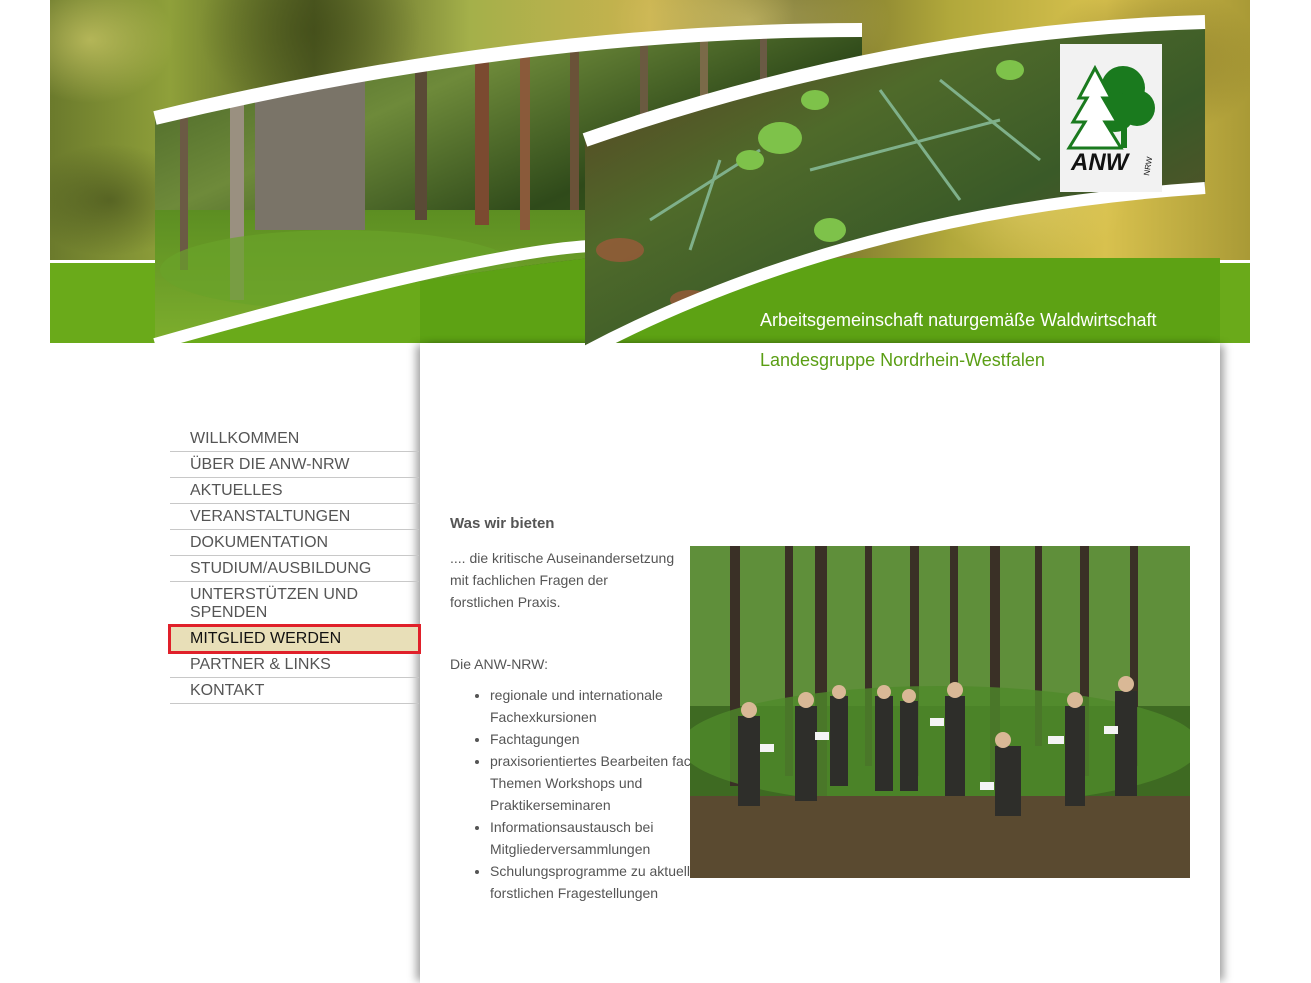 The width and height of the screenshot is (1311, 983). I want to click on nav-item-veranstaltungen: VERANSTALTUNGEN, so click(294, 517).